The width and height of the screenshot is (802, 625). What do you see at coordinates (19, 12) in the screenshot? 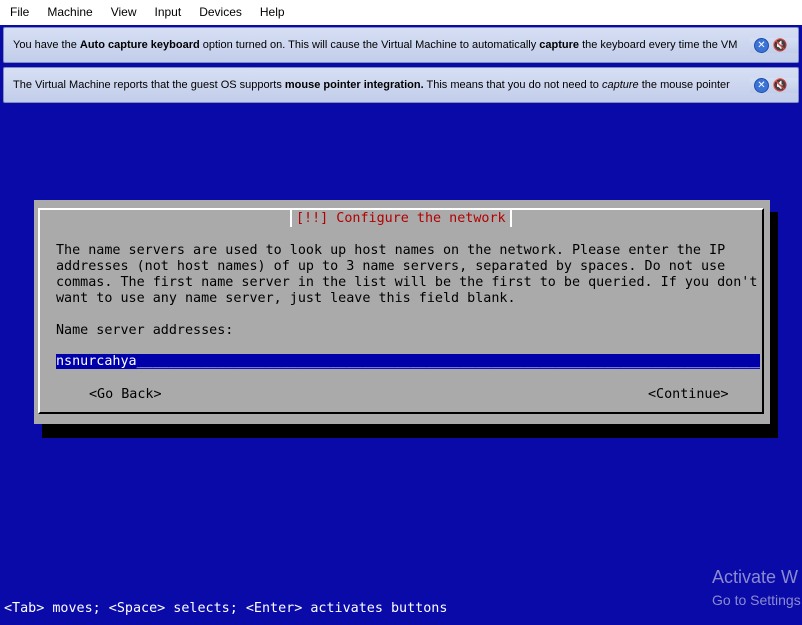
I see `menu-file: File` at bounding box center [19, 12].